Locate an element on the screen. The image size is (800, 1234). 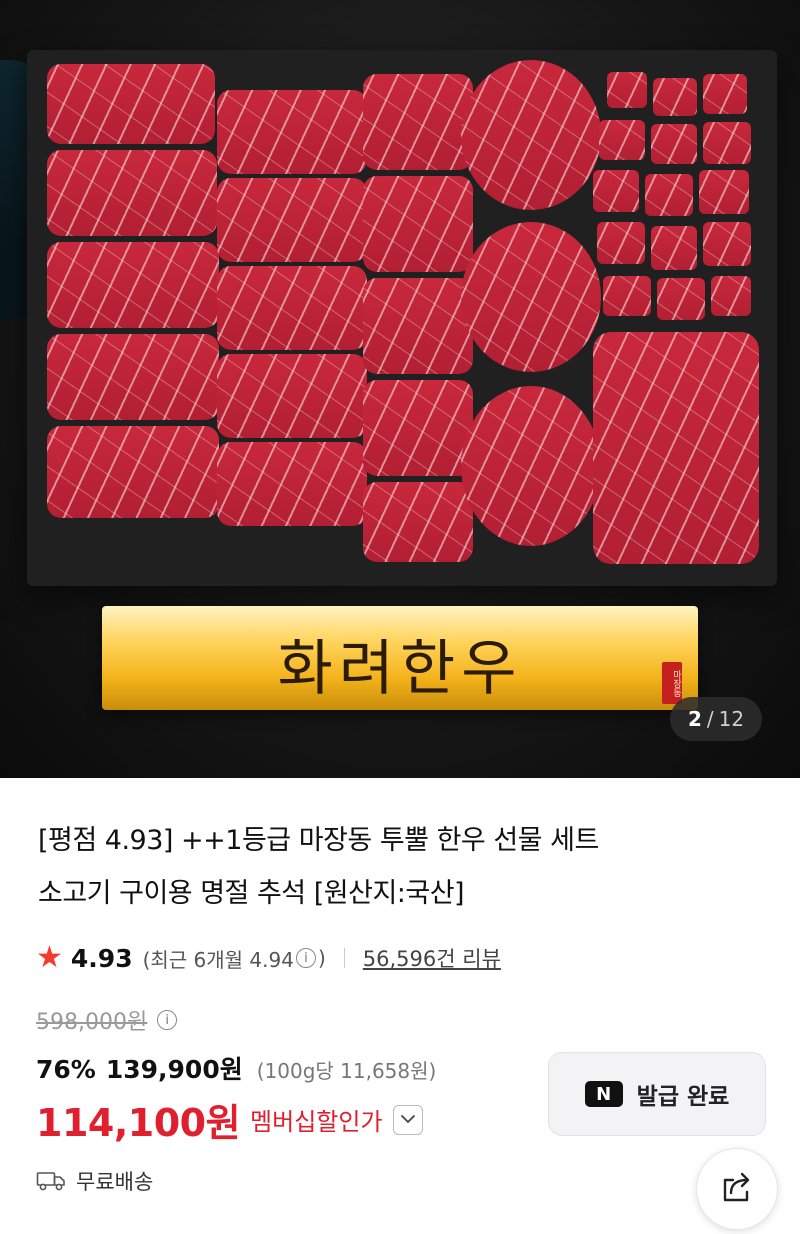
info-icon: i is located at coordinates (305, 958).